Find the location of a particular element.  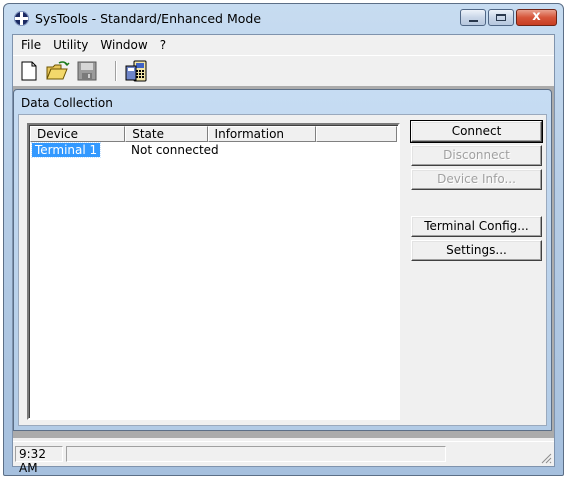

new-document-icon is located at coordinates (29, 71).